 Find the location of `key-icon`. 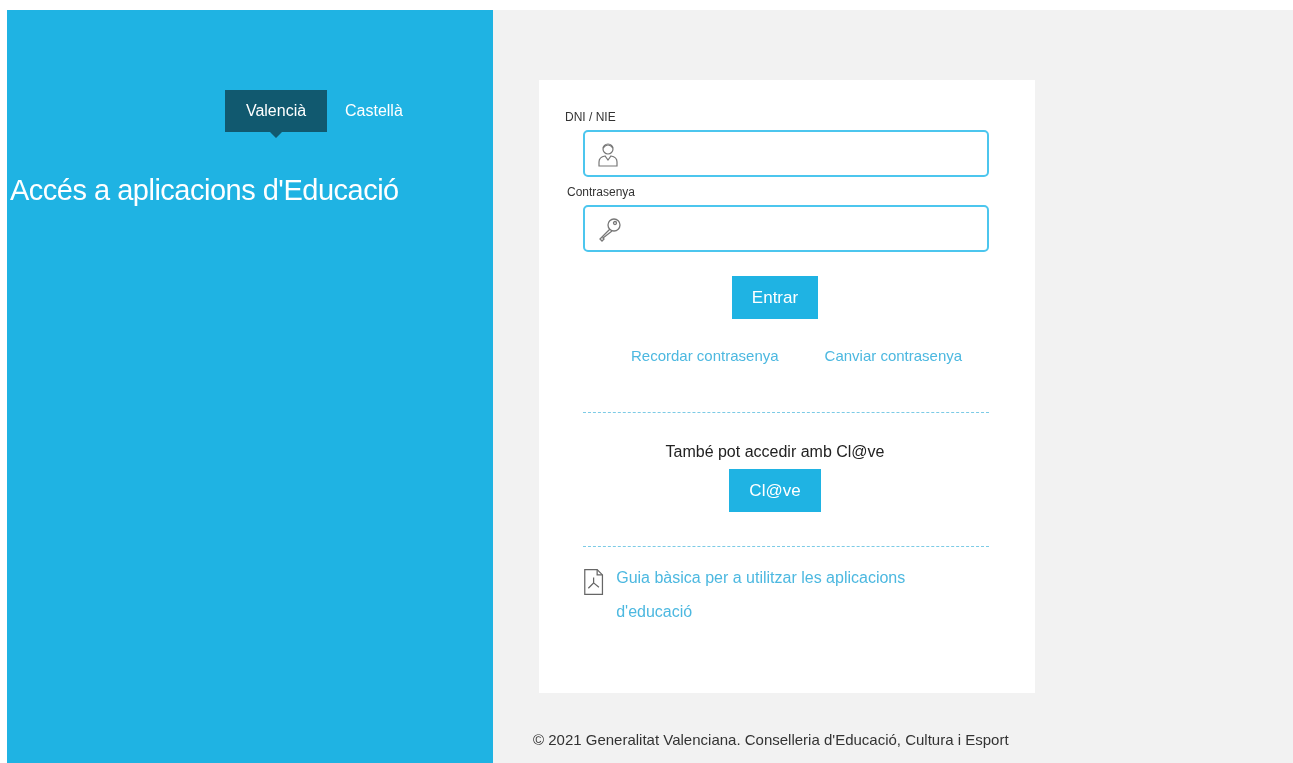

key-icon is located at coordinates (610, 228).